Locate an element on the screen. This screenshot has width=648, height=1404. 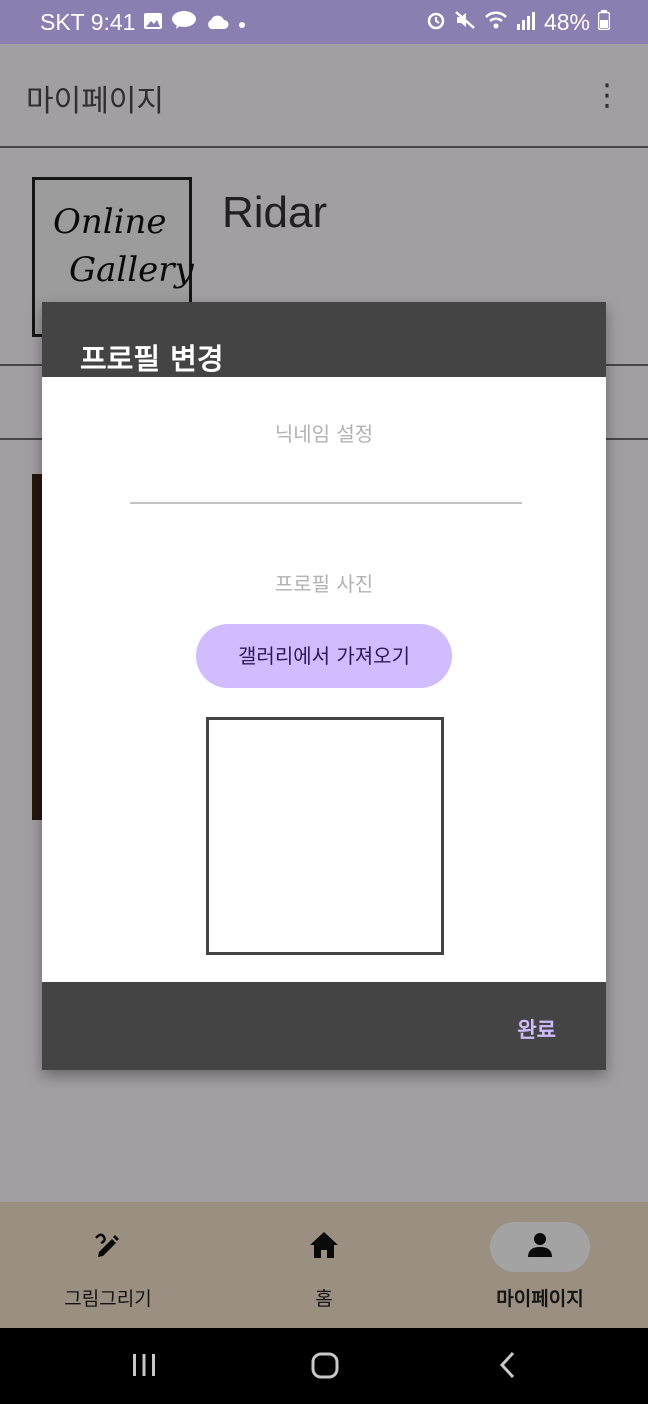
alarm-icon is located at coordinates (436, 22).